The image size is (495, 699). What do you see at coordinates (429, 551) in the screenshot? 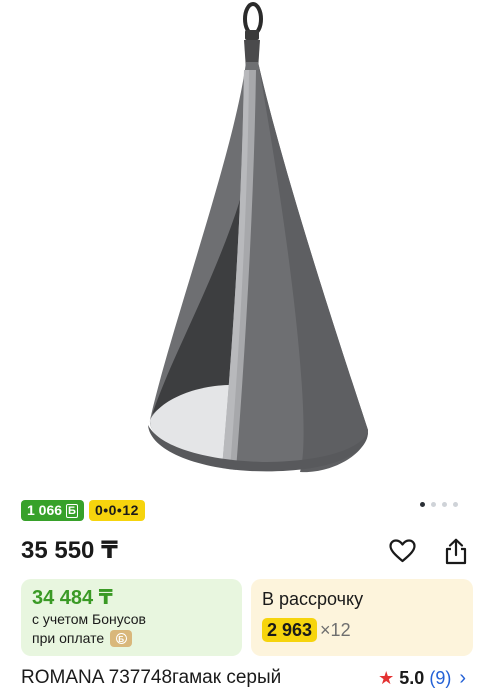
I see `price-actions` at bounding box center [429, 551].